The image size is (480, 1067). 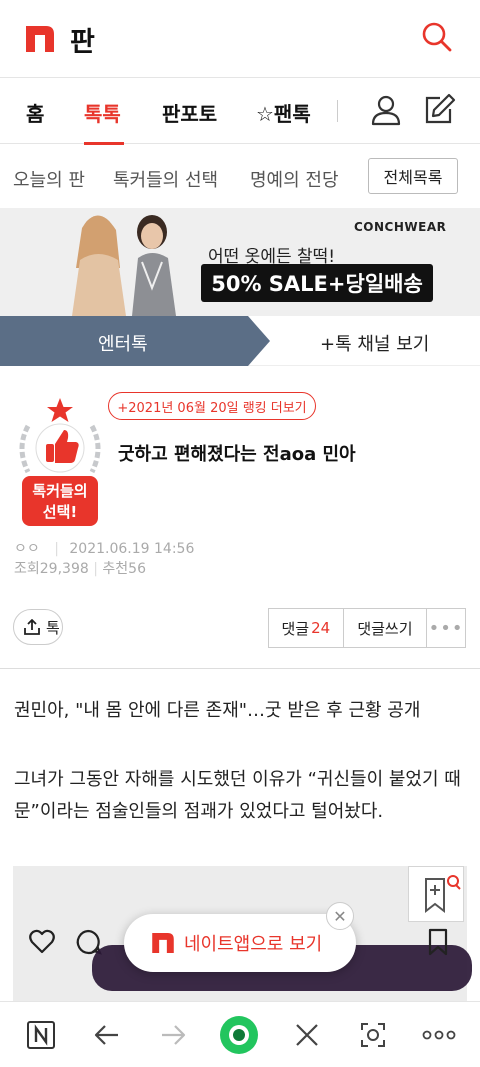 I want to click on subtab-talkers-choice: 톡커들의 선택, so click(x=165, y=179).